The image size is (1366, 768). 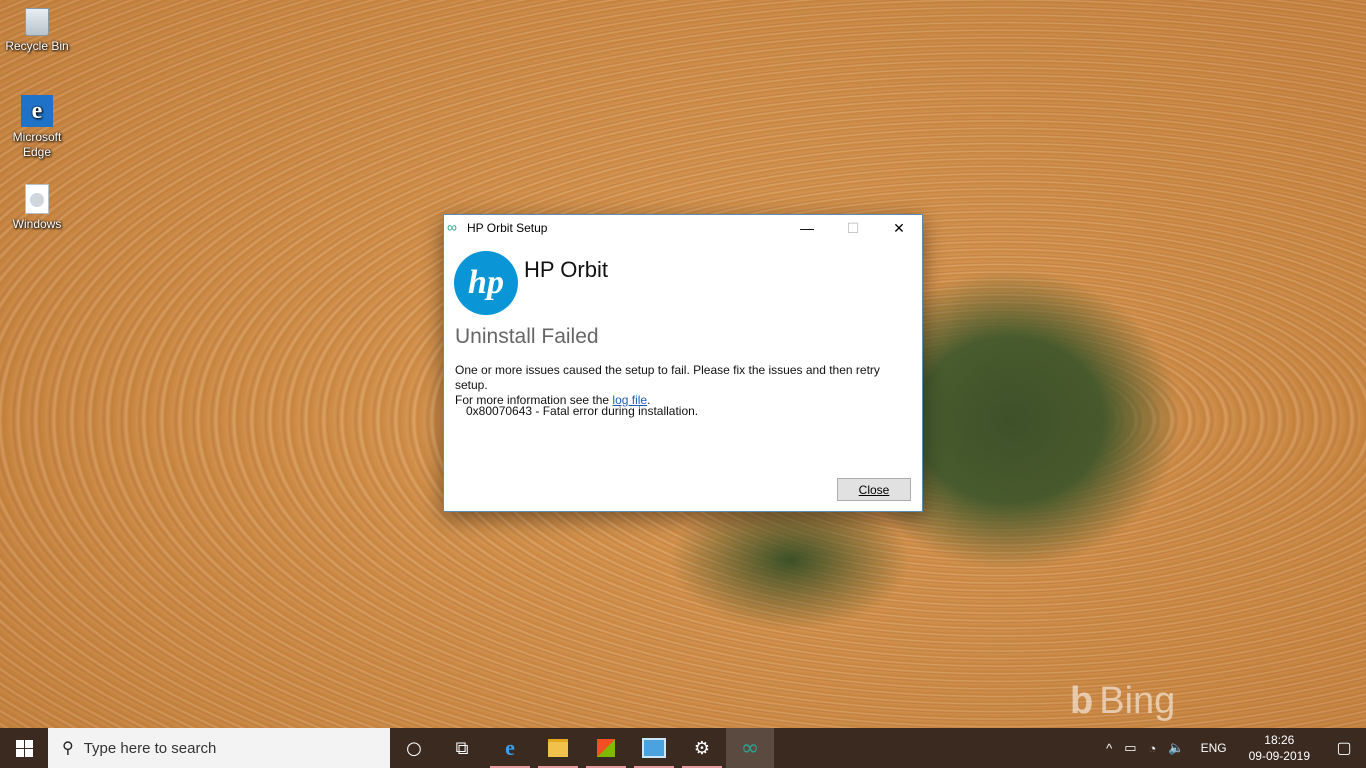 What do you see at coordinates (1082, 701) in the screenshot?
I see `bing-logo-icon: b` at bounding box center [1082, 701].